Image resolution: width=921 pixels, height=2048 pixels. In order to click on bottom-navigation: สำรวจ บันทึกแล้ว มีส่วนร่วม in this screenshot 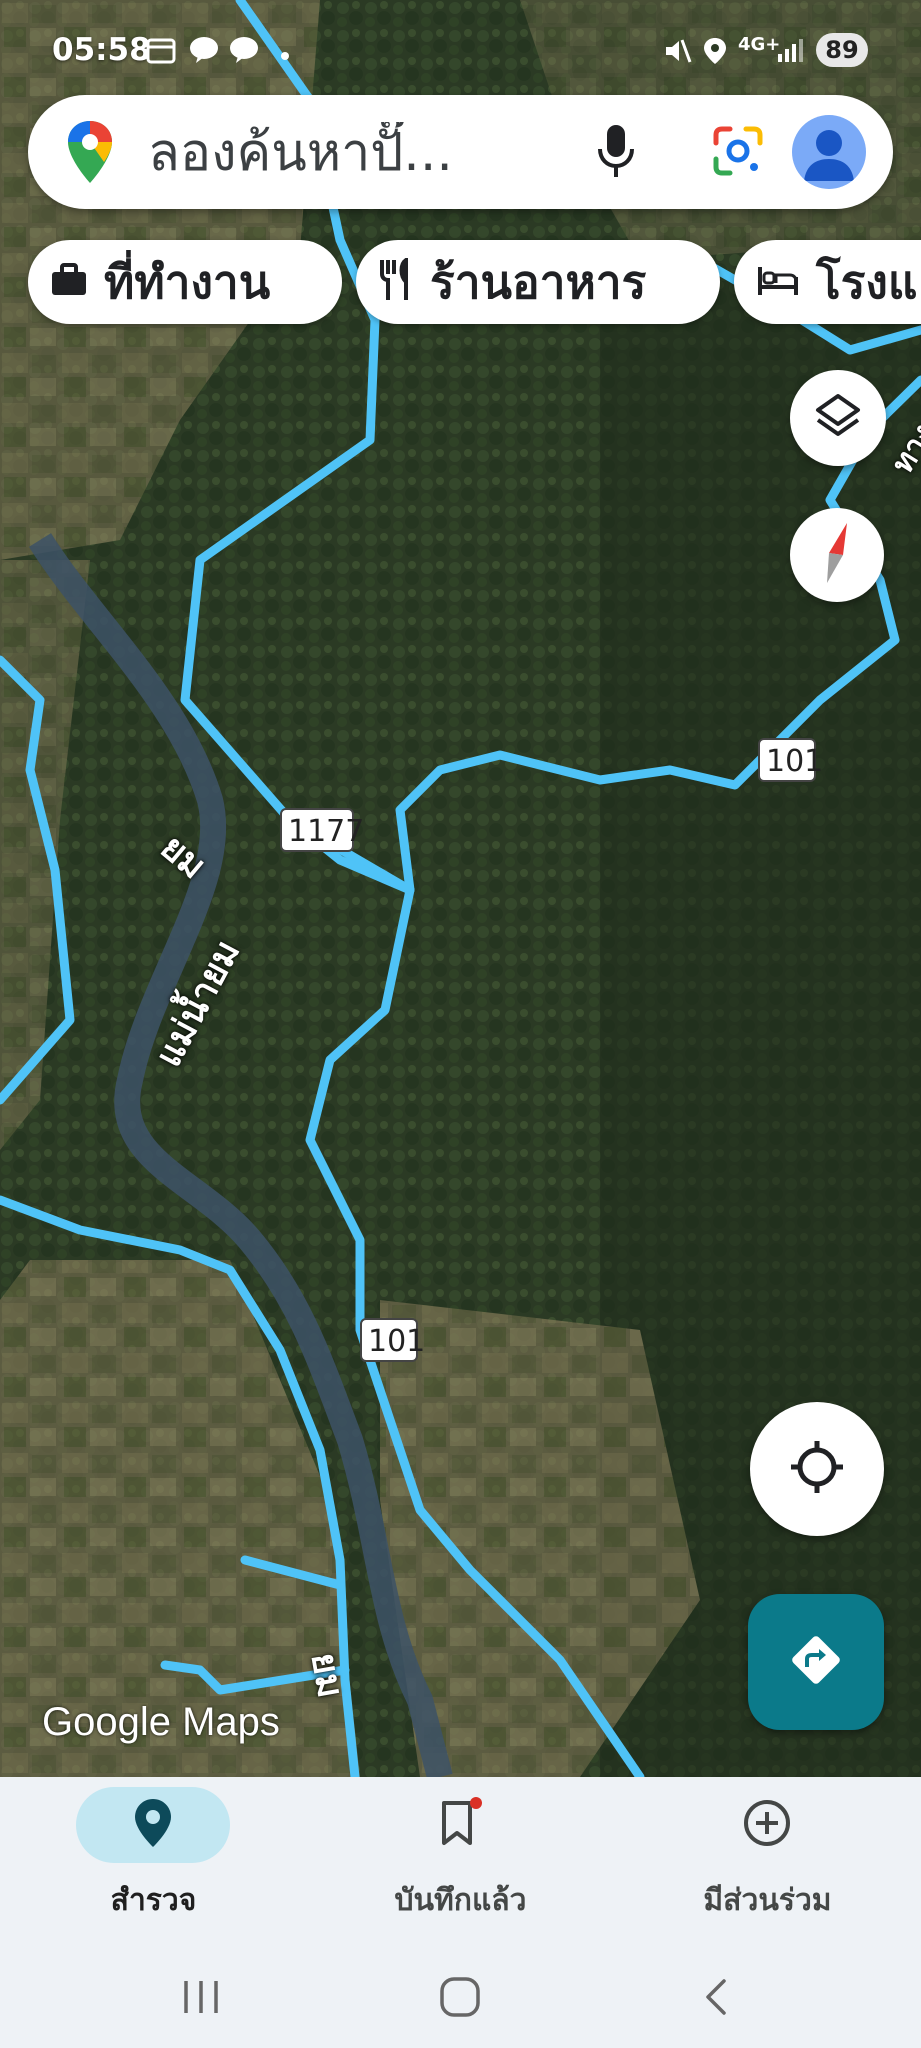, I will do `click(460, 1862)`.